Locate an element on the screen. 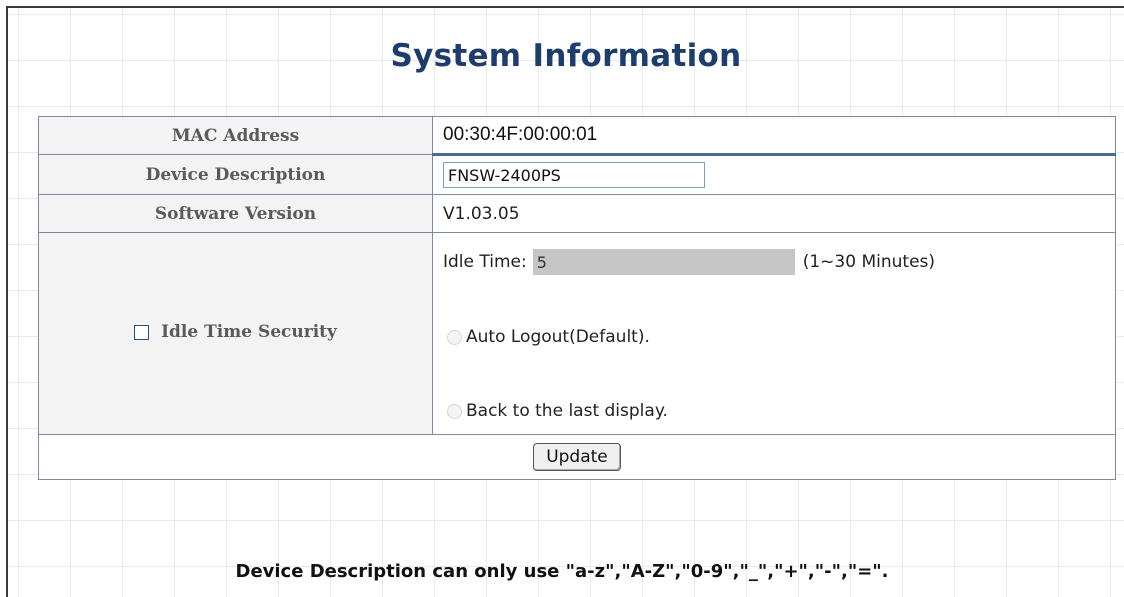  mac-address-value: 00:30:4F:00:00:01 is located at coordinates (774, 136).